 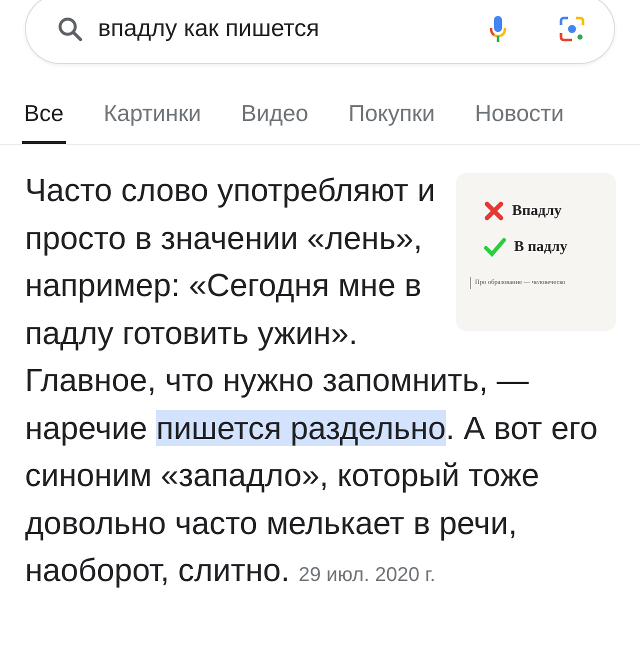 What do you see at coordinates (274, 119) in the screenshot?
I see `tab: Видео` at bounding box center [274, 119].